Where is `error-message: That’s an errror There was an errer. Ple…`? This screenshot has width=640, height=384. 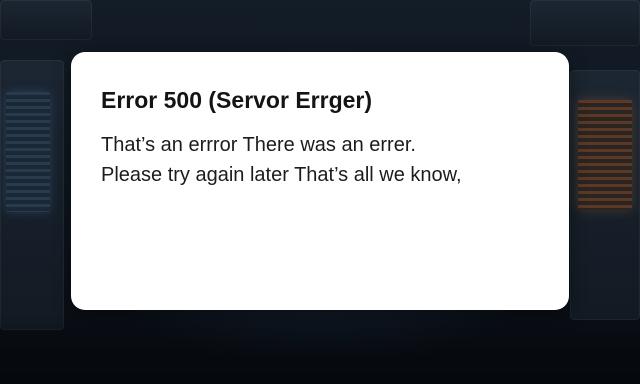
error-message: That’s an errror There was an errer. Ple… is located at coordinates (320, 160).